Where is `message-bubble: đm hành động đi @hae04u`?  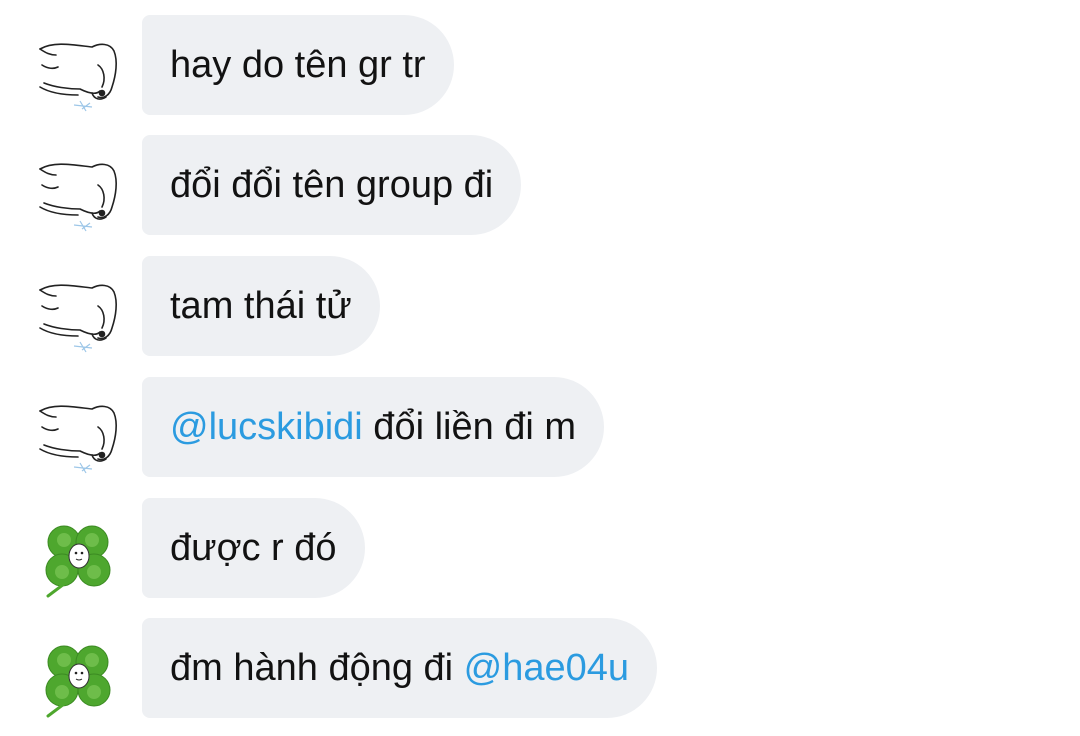 message-bubble: đm hành động đi @hae04u is located at coordinates (400, 668).